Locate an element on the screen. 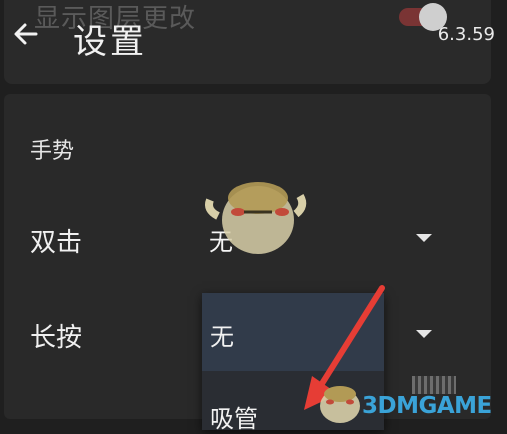 The height and width of the screenshot is (434, 507). mascot-small-icon is located at coordinates (340, 404).